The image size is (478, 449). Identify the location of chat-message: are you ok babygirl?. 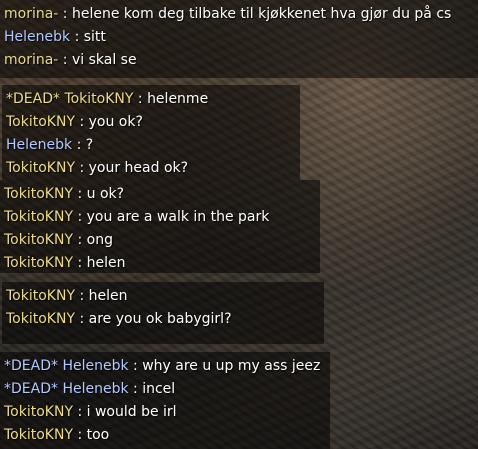
(160, 319).